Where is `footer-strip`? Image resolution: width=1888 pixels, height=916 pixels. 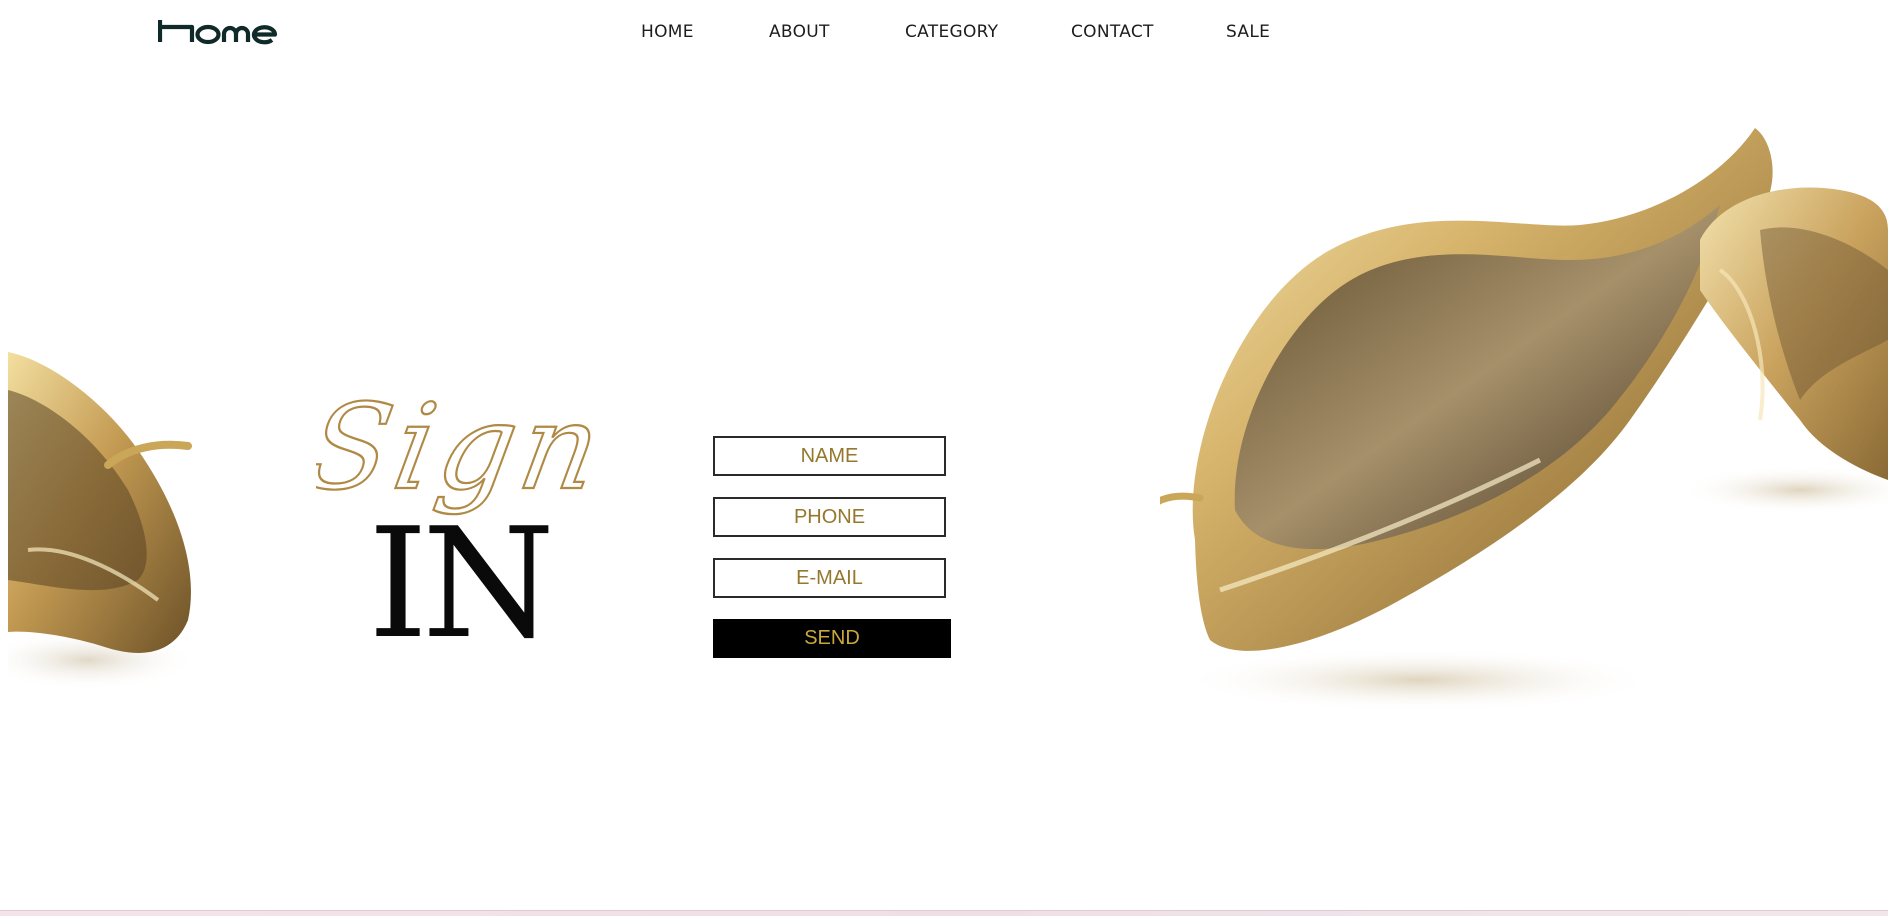
footer-strip is located at coordinates (944, 913).